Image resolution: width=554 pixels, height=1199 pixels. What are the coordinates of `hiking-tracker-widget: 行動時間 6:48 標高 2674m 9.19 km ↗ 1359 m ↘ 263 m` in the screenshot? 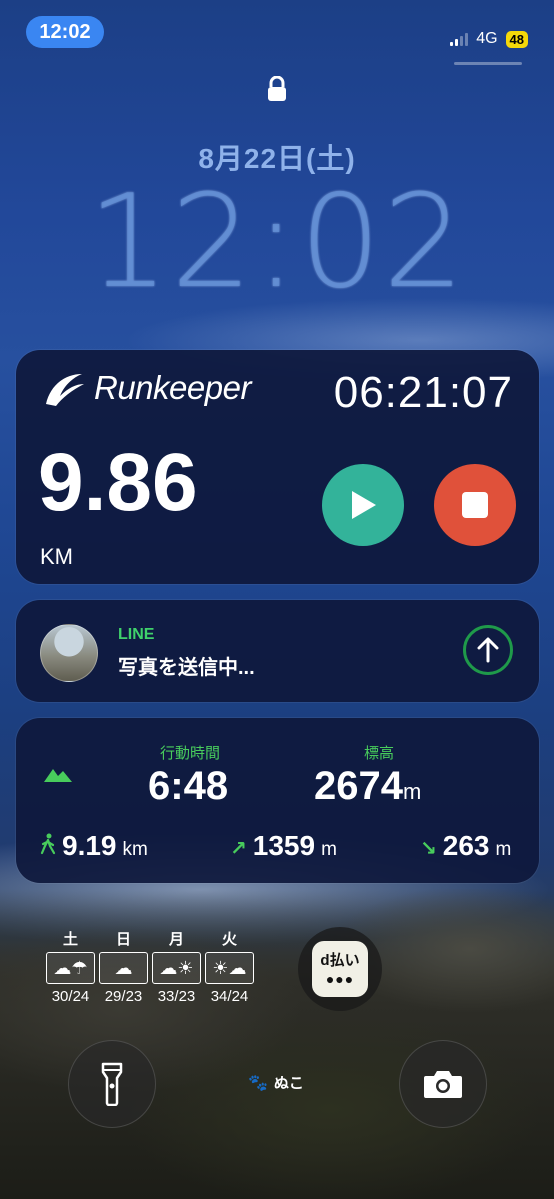 It's located at (277, 800).